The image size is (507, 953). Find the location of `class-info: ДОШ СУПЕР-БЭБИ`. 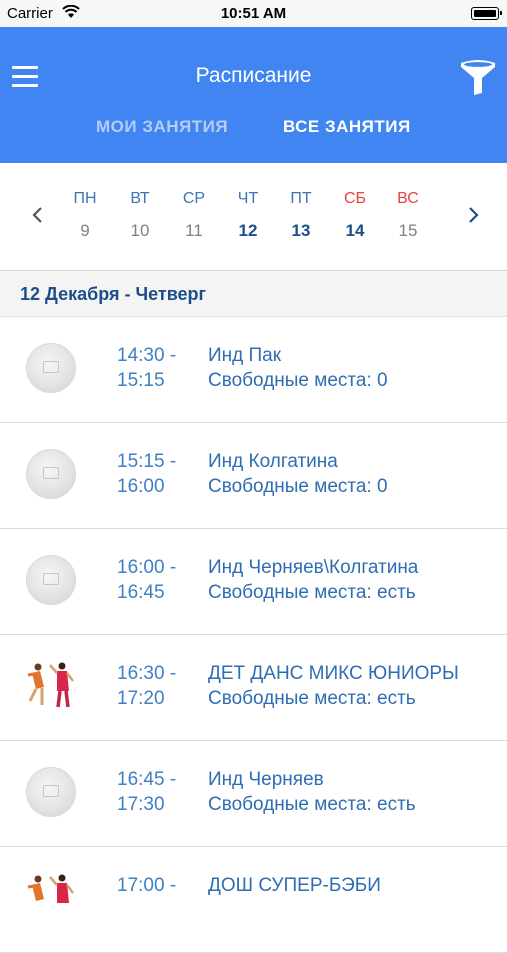

class-info: ДОШ СУПЕР-БЭБИ is located at coordinates (294, 885).